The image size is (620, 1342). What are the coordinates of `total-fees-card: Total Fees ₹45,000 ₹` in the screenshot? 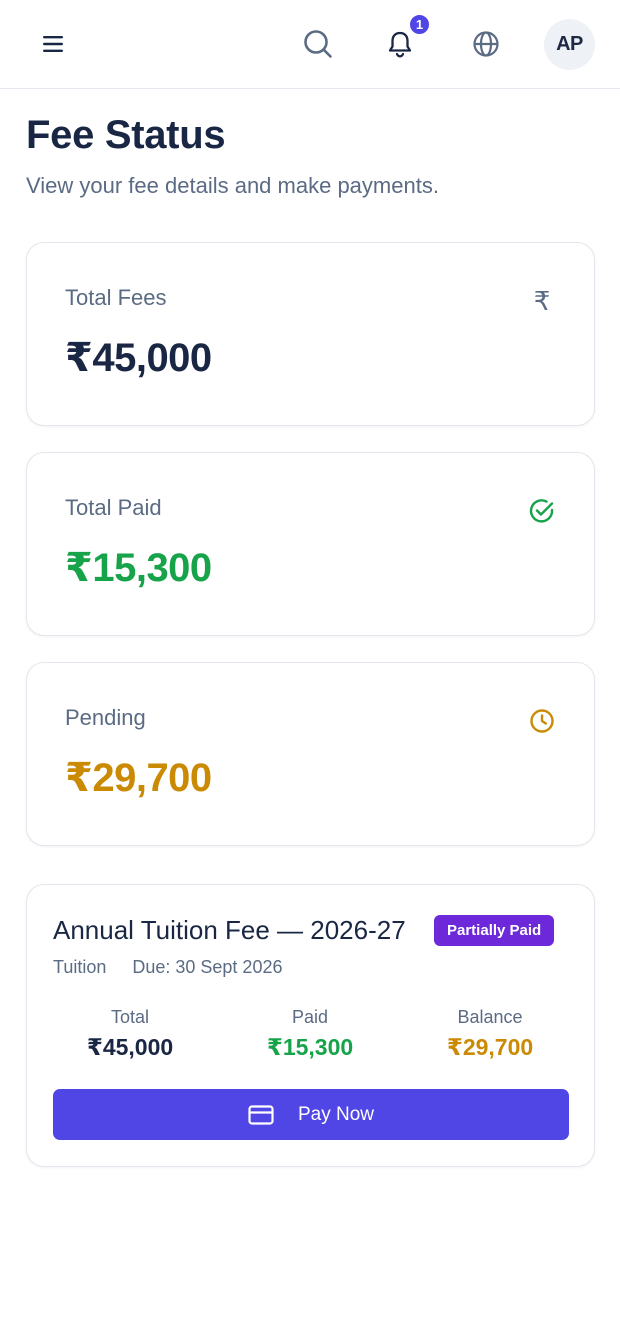 It's located at (310, 334).